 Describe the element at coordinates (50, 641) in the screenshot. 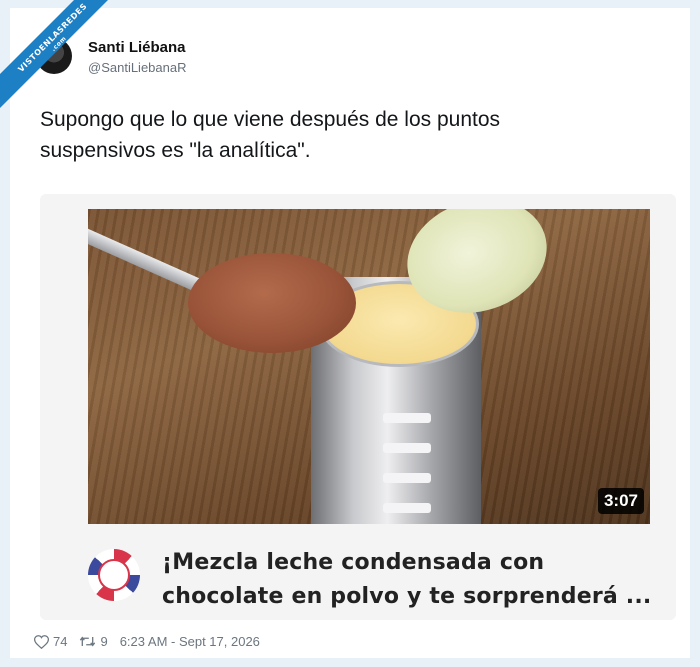

I see `like-button: 74` at that location.